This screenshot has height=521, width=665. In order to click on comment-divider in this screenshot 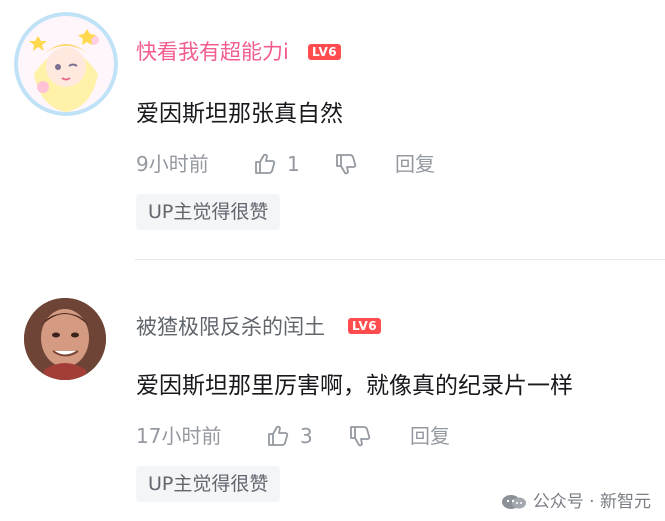, I will do `click(400, 259)`.